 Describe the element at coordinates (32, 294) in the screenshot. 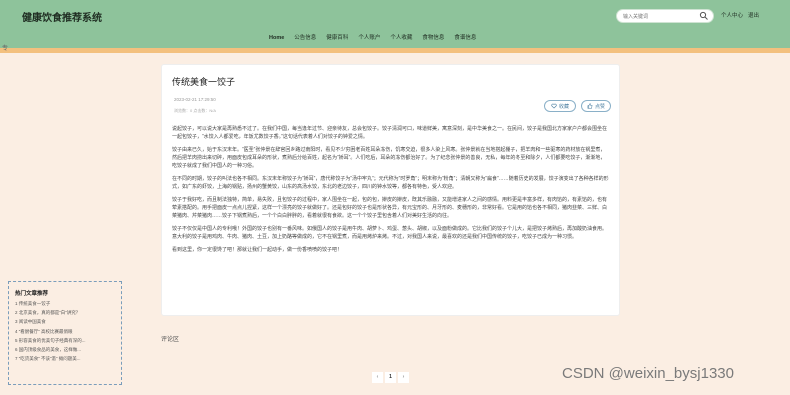

I see `hot-articles-title: 热门文章推荐` at that location.